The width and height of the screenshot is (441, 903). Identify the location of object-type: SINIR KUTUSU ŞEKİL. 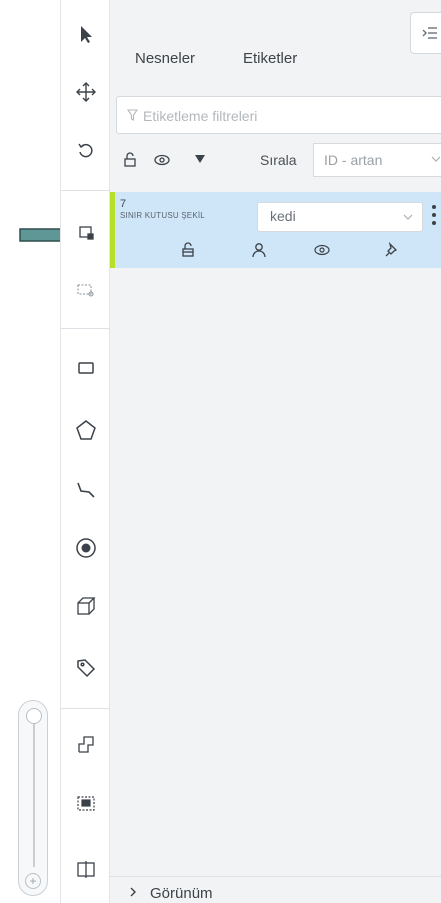
(162, 215).